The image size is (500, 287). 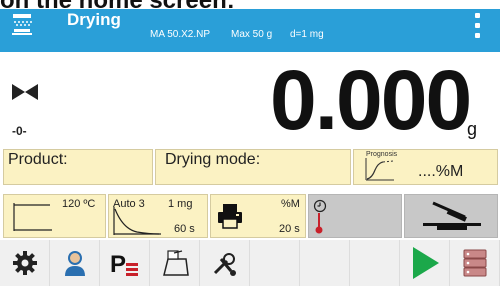 I want to click on start-play-icon, so click(x=425, y=263).